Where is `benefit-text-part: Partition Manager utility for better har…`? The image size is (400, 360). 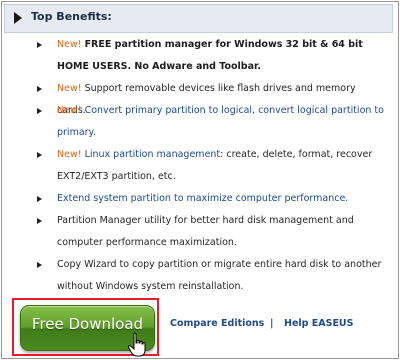 benefit-text-part: Partition Manager utility for better har… is located at coordinates (205, 231).